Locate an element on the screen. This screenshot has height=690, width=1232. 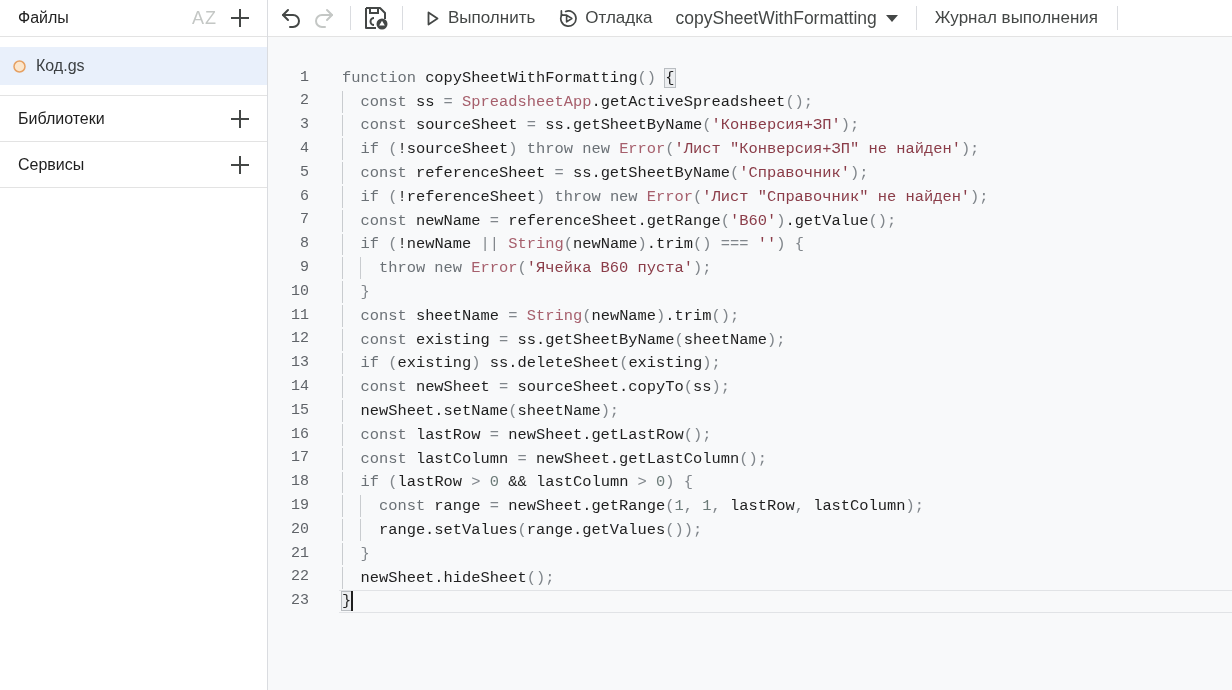
line-number: 16 is located at coordinates (299, 434).